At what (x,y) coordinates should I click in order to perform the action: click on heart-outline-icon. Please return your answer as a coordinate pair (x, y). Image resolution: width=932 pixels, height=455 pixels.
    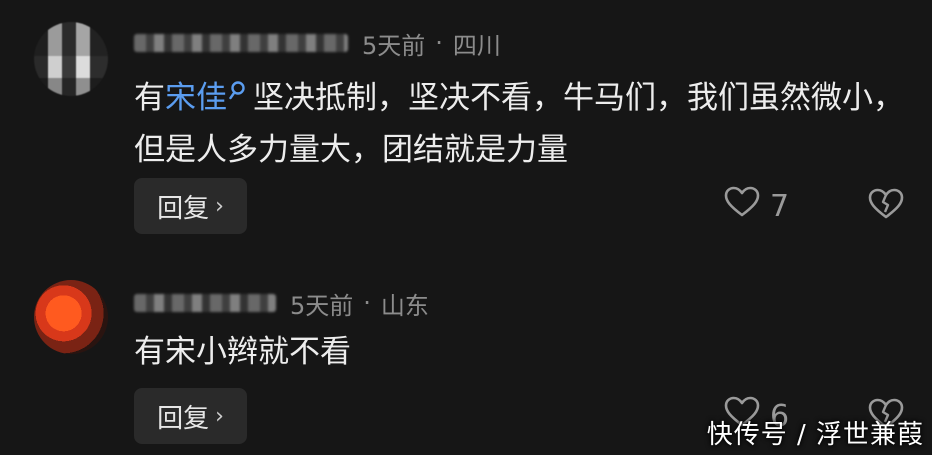
    Looking at the image, I should click on (742, 206).